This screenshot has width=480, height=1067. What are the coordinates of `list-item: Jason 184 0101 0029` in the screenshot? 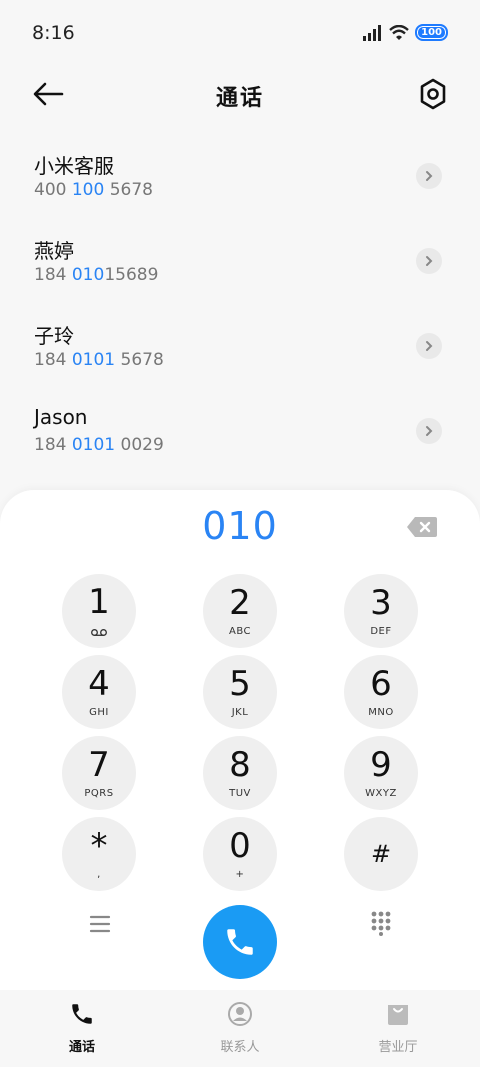 It's located at (240, 437).